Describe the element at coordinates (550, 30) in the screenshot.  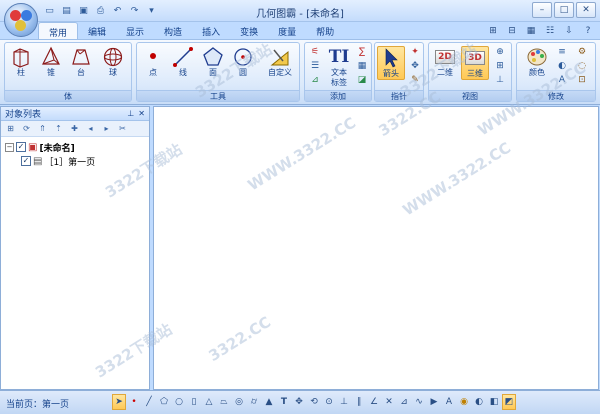
I see `style-icon: ☷` at that location.